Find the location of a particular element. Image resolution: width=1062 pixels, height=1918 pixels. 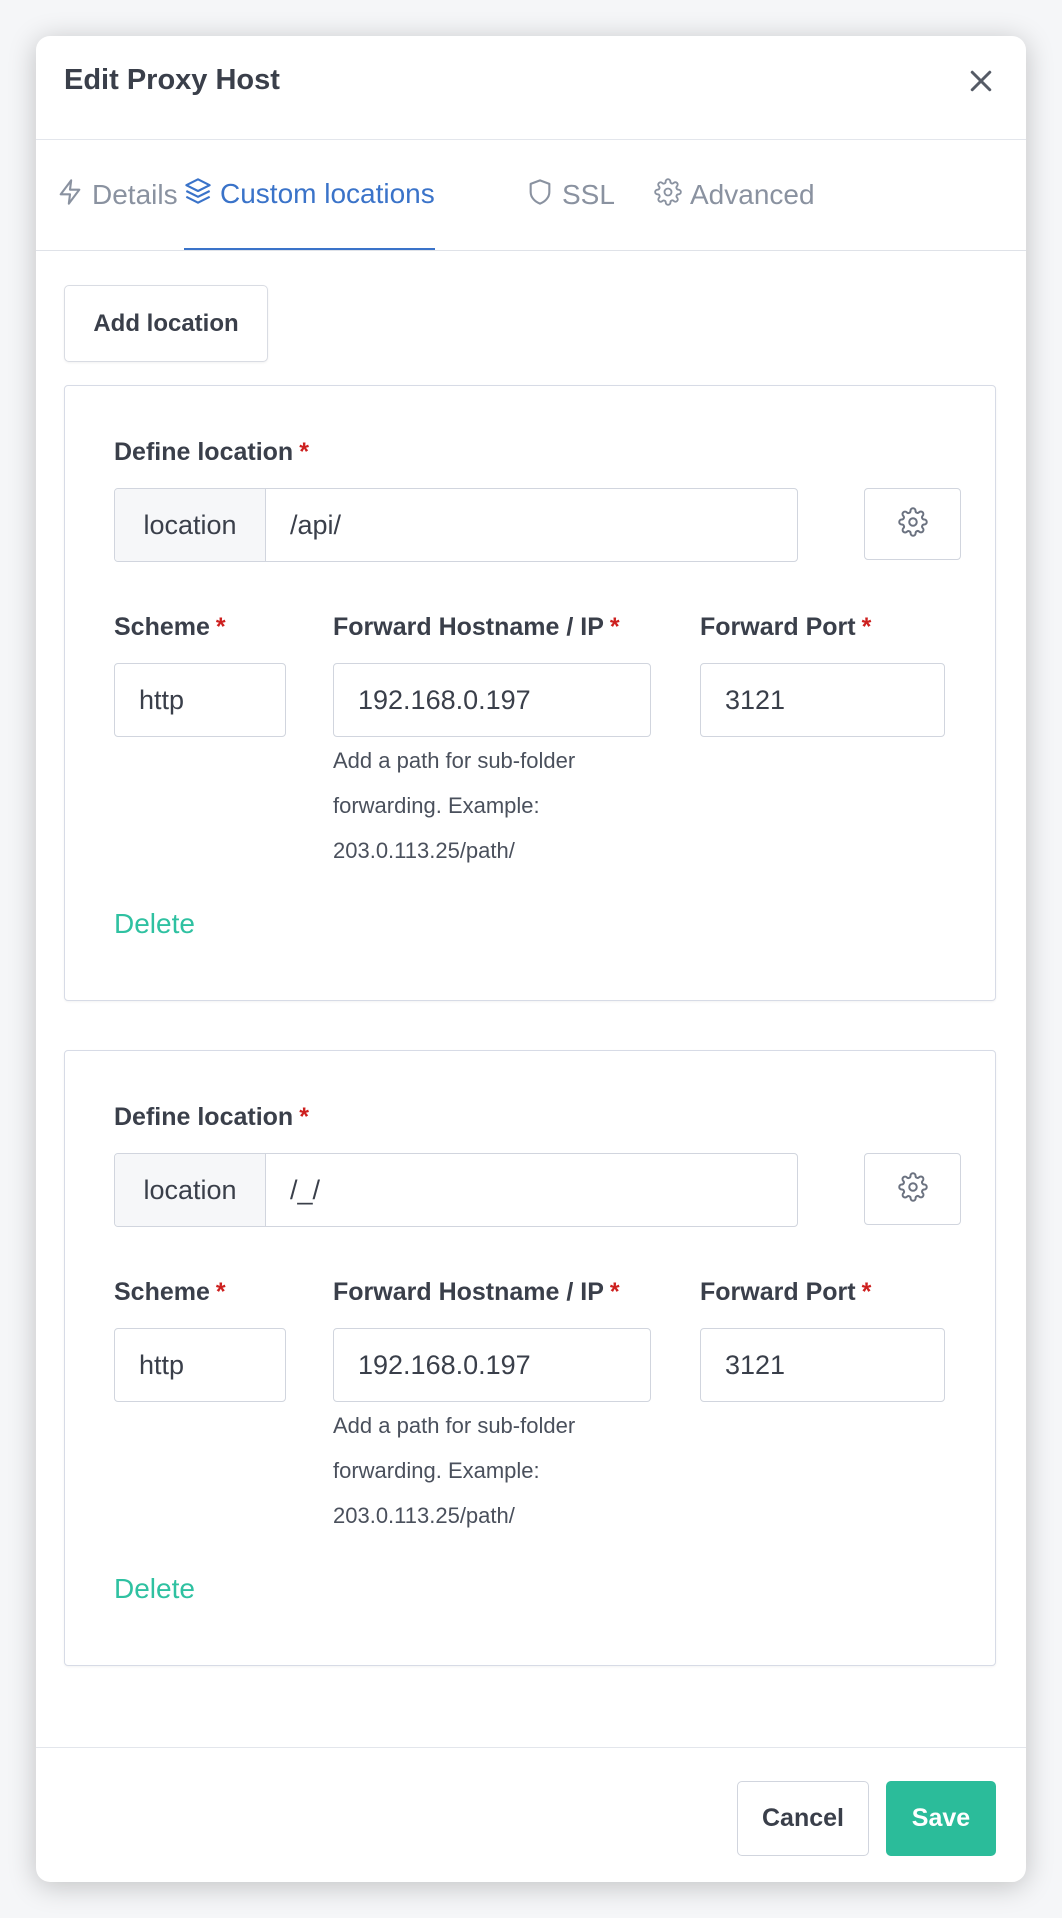

modal-footer is located at coordinates (531, 1815).